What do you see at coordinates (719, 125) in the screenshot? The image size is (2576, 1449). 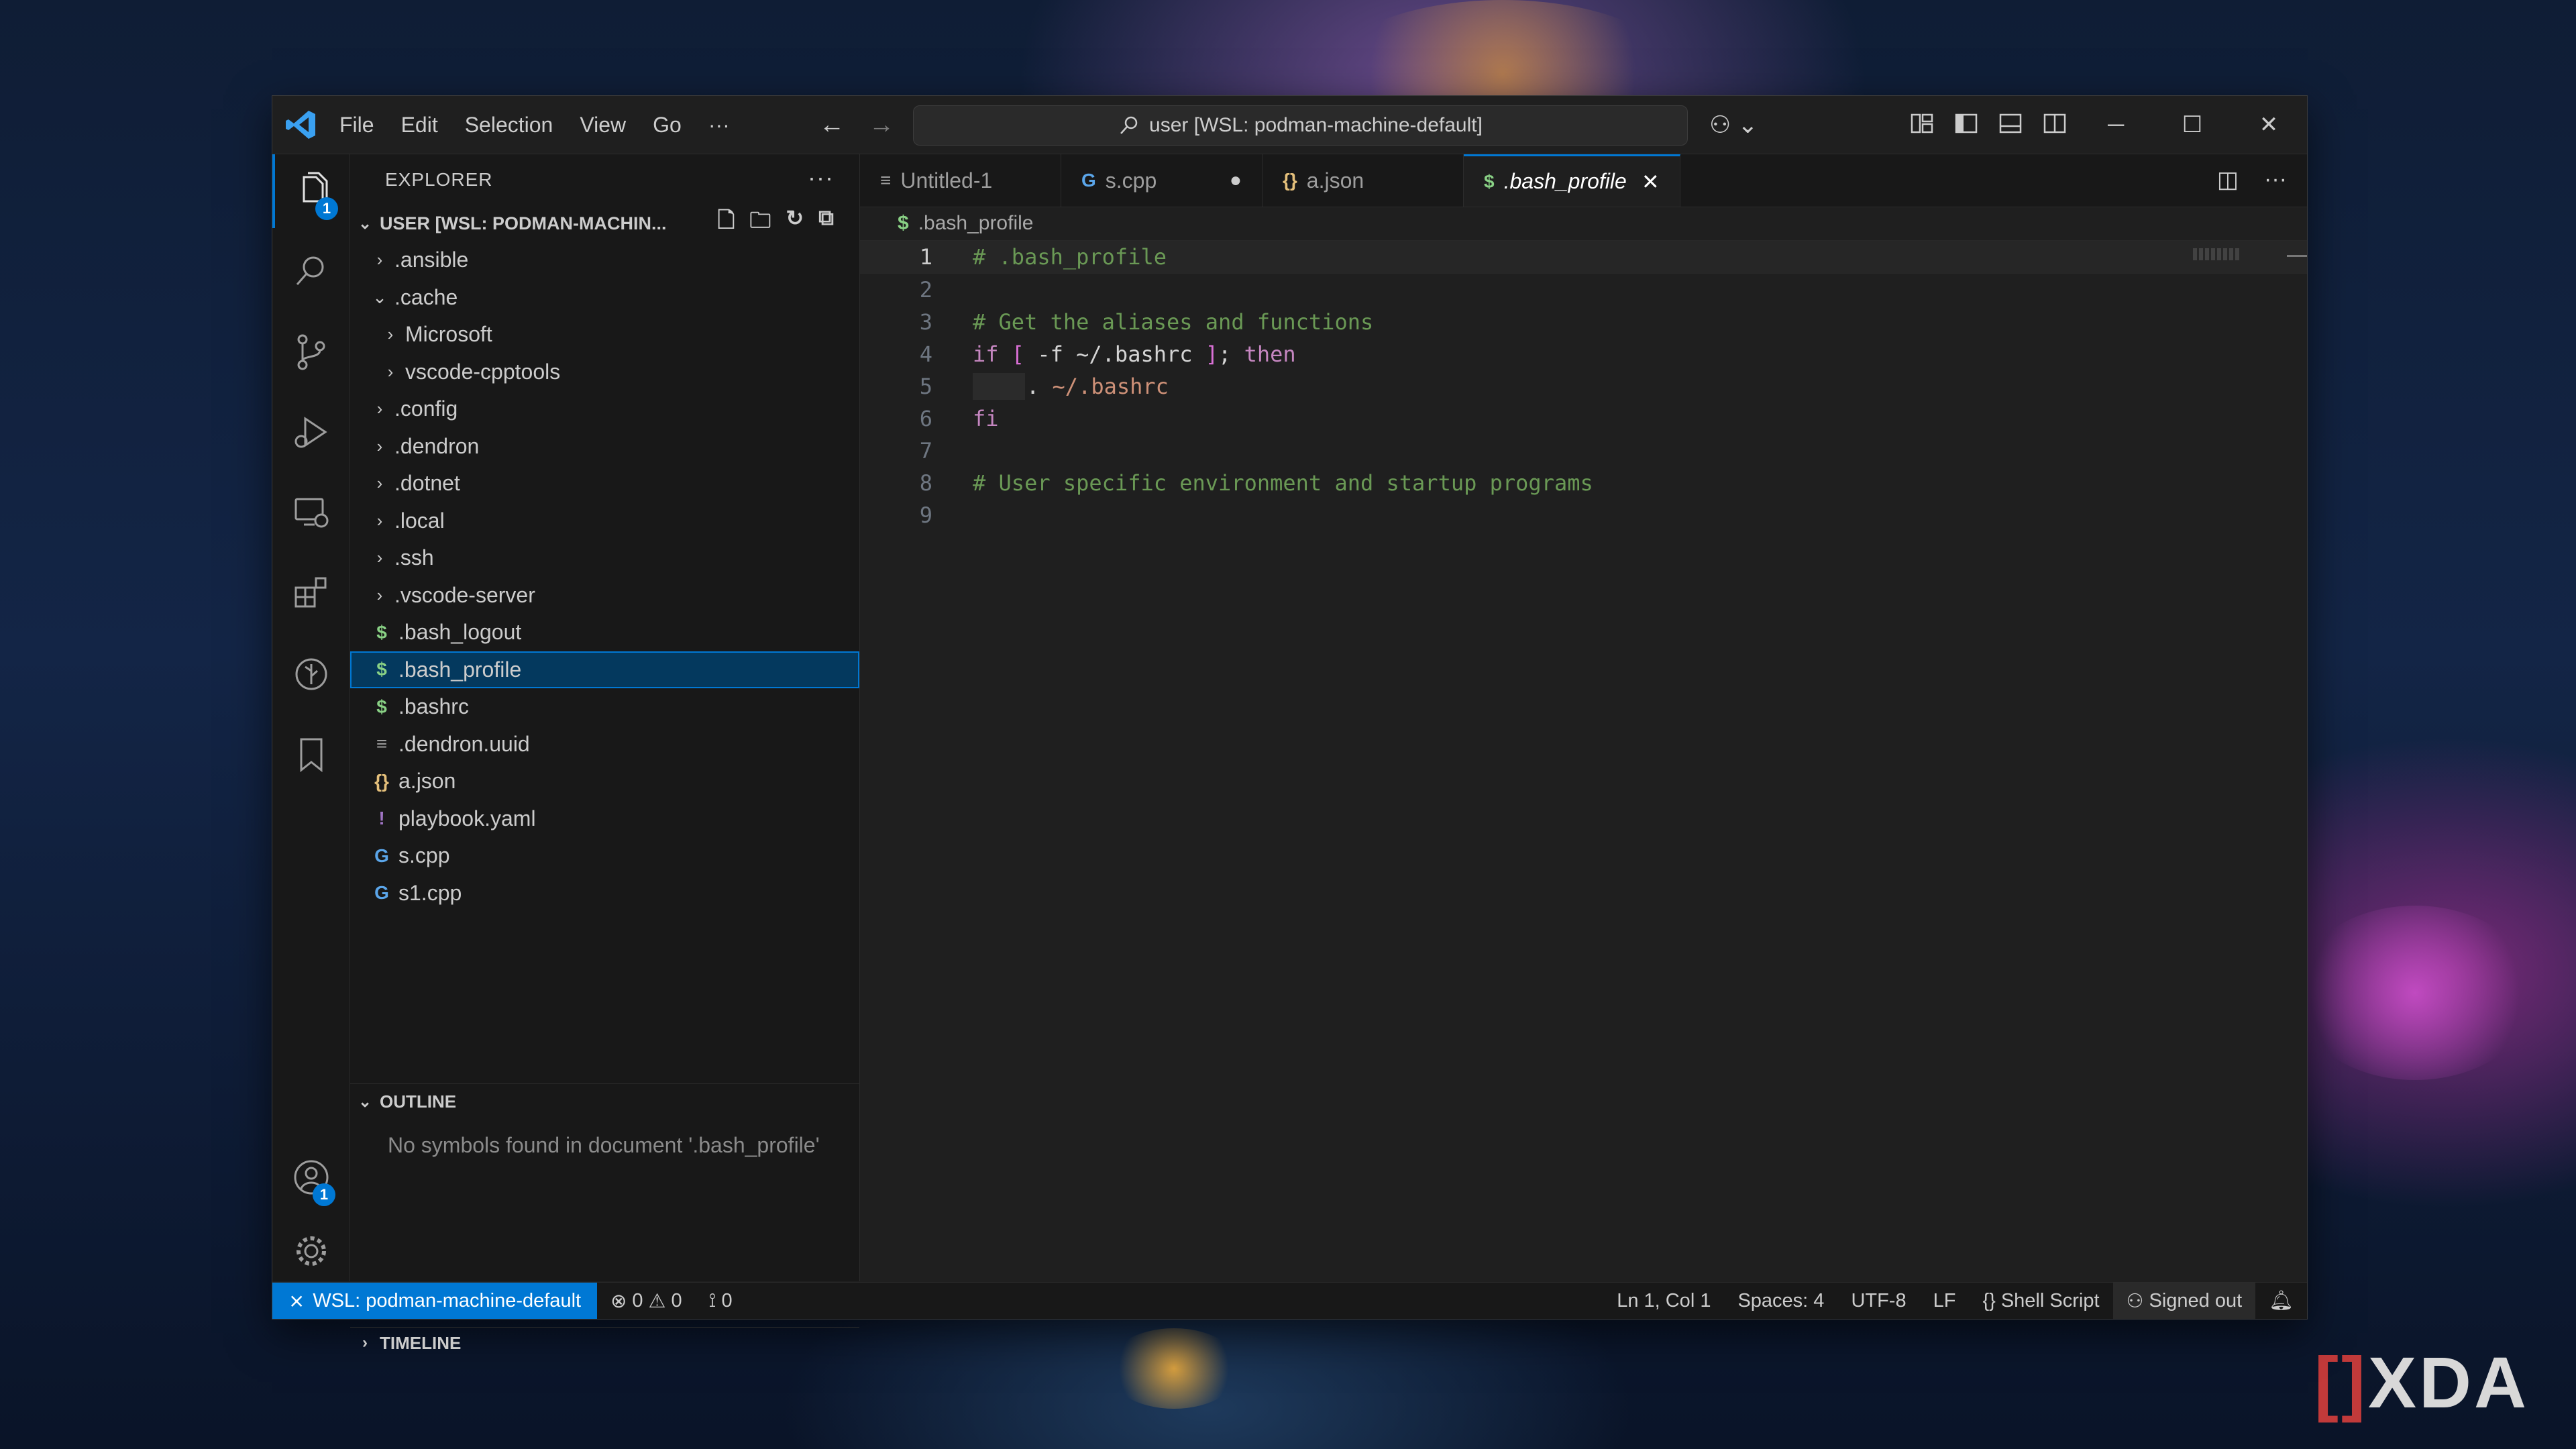 I see `menu-more: ···` at bounding box center [719, 125].